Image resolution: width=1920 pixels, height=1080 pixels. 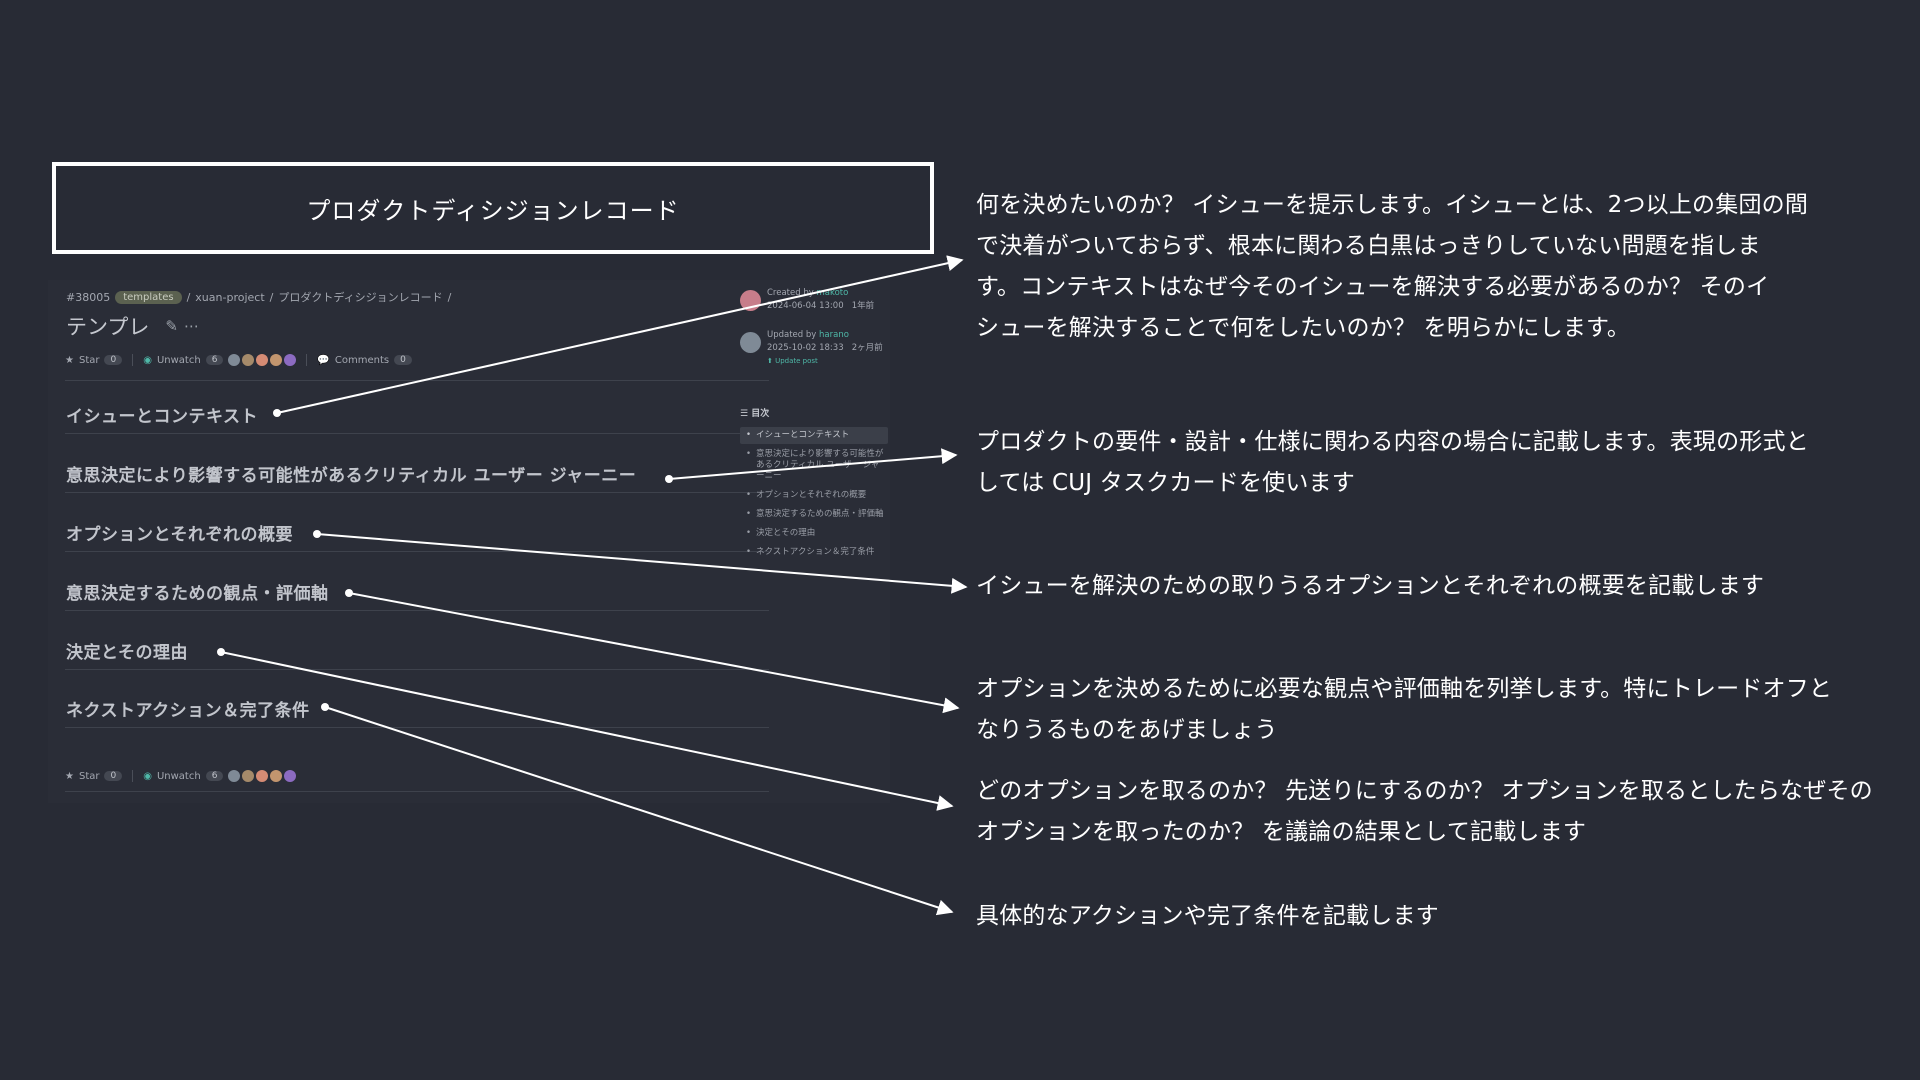 What do you see at coordinates (654, 653) in the screenshot?
I see `connector-criteria` at bounding box center [654, 653].